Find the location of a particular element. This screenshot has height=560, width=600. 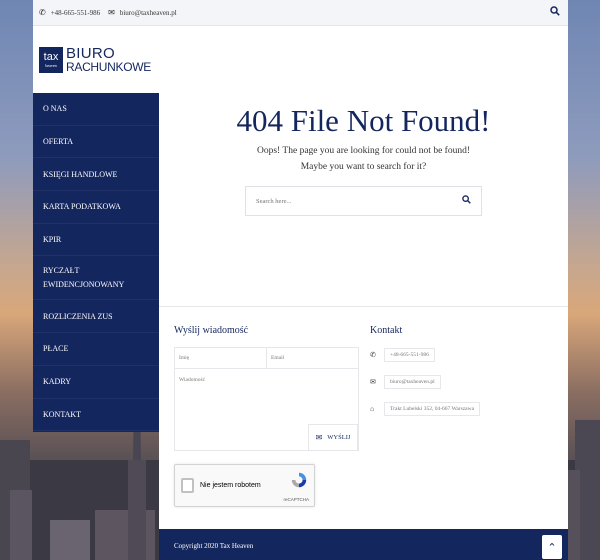

logo-line2: RACHUNKOWE is located at coordinates (109, 66).